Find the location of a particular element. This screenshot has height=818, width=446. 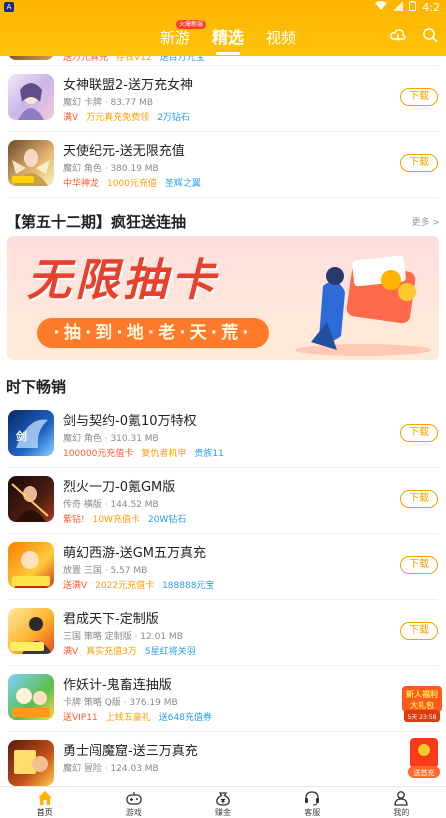

nav-profile: 我的 is located at coordinates (401, 802).